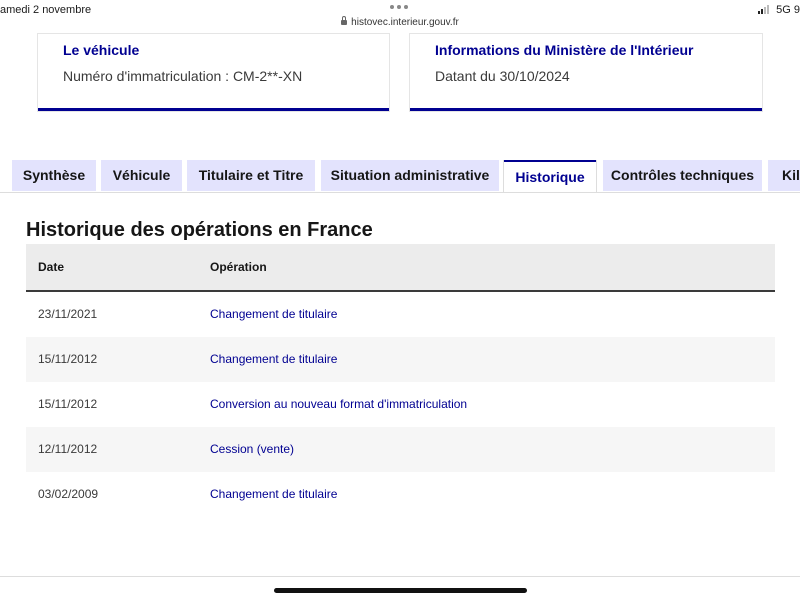 This screenshot has height=600, width=800. I want to click on signal-icon, so click(765, 9).